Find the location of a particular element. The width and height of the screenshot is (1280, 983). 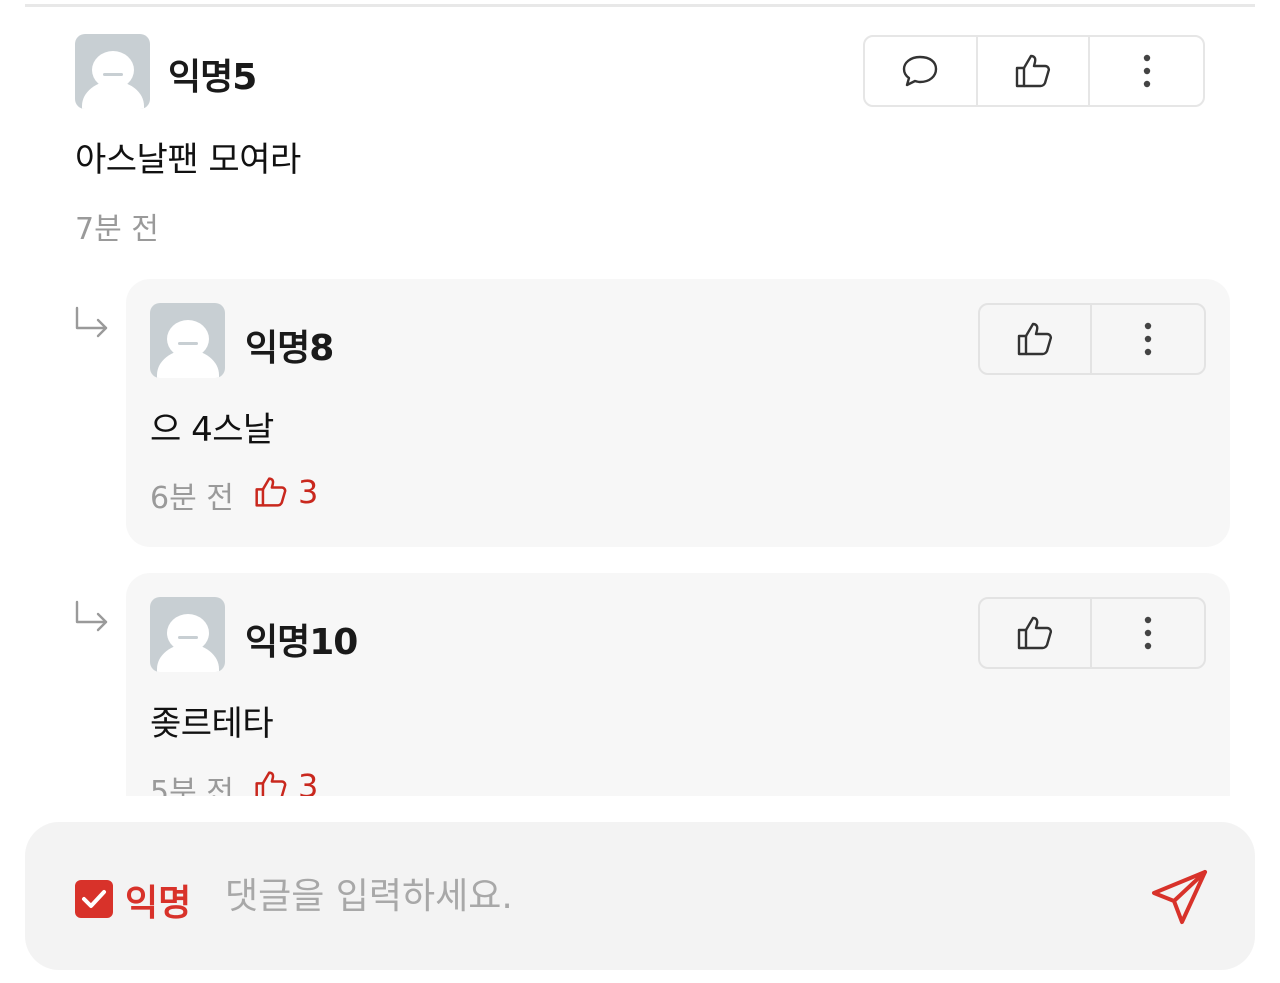

comment-actions is located at coordinates (1034, 71).